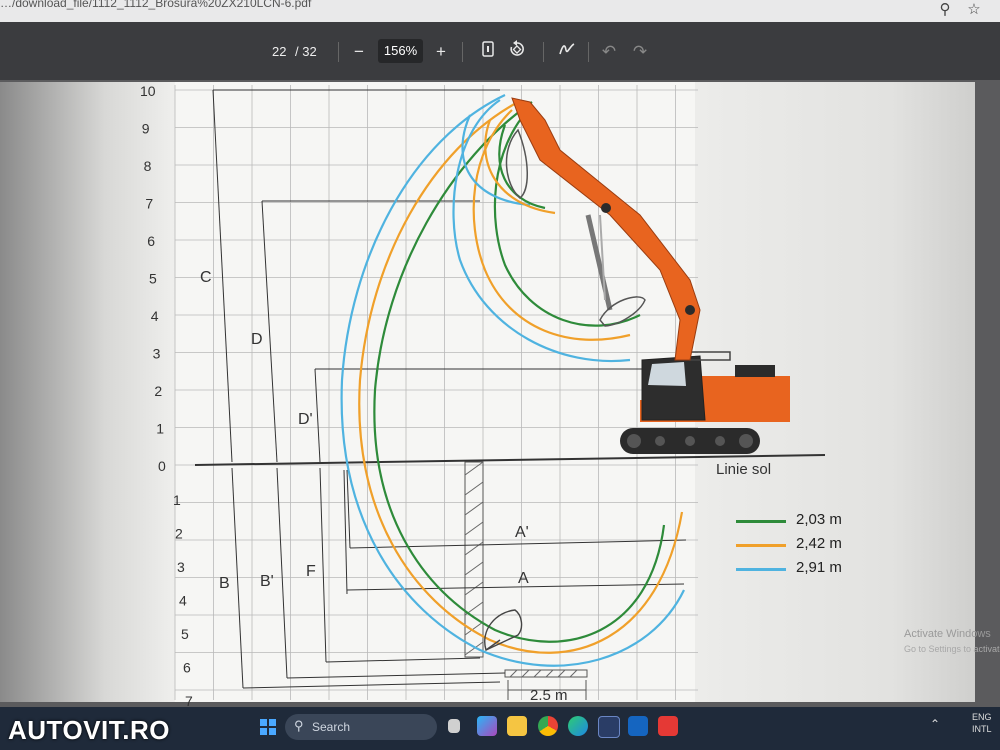  I want to click on windows-logo-icon, so click(268, 727).